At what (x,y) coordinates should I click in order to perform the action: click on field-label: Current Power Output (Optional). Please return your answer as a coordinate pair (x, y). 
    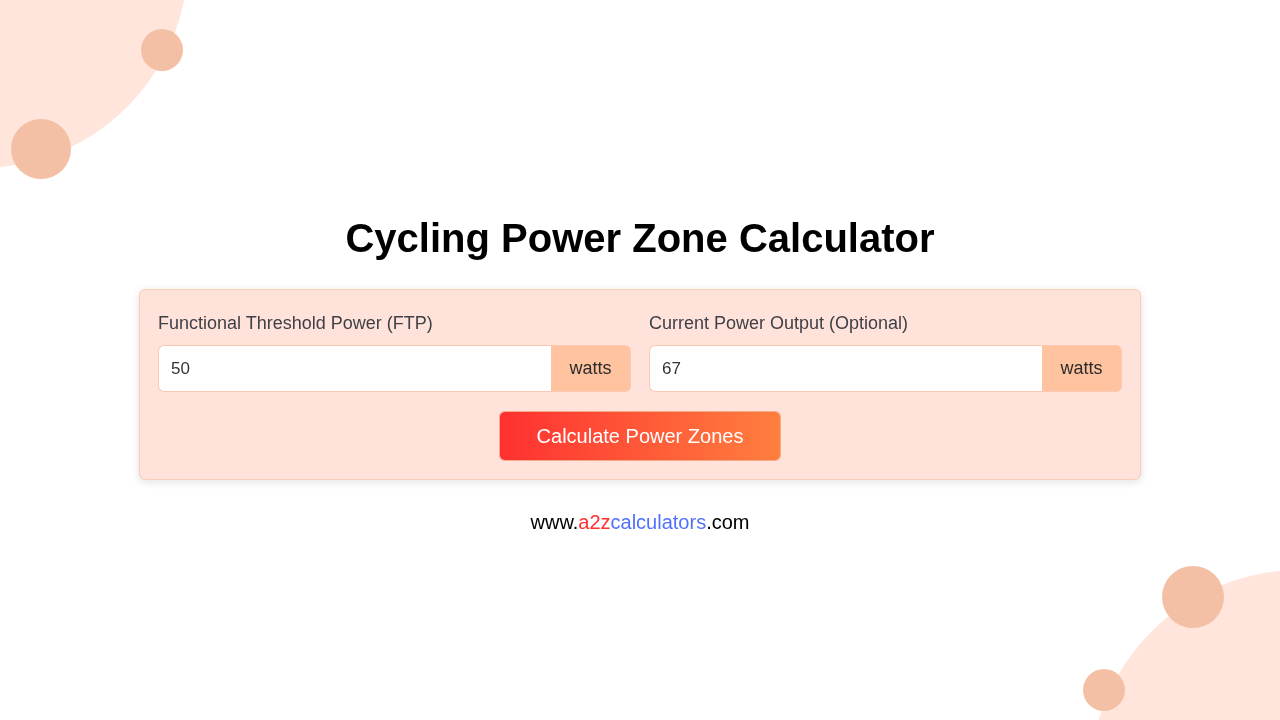
    Looking at the image, I should click on (779, 323).